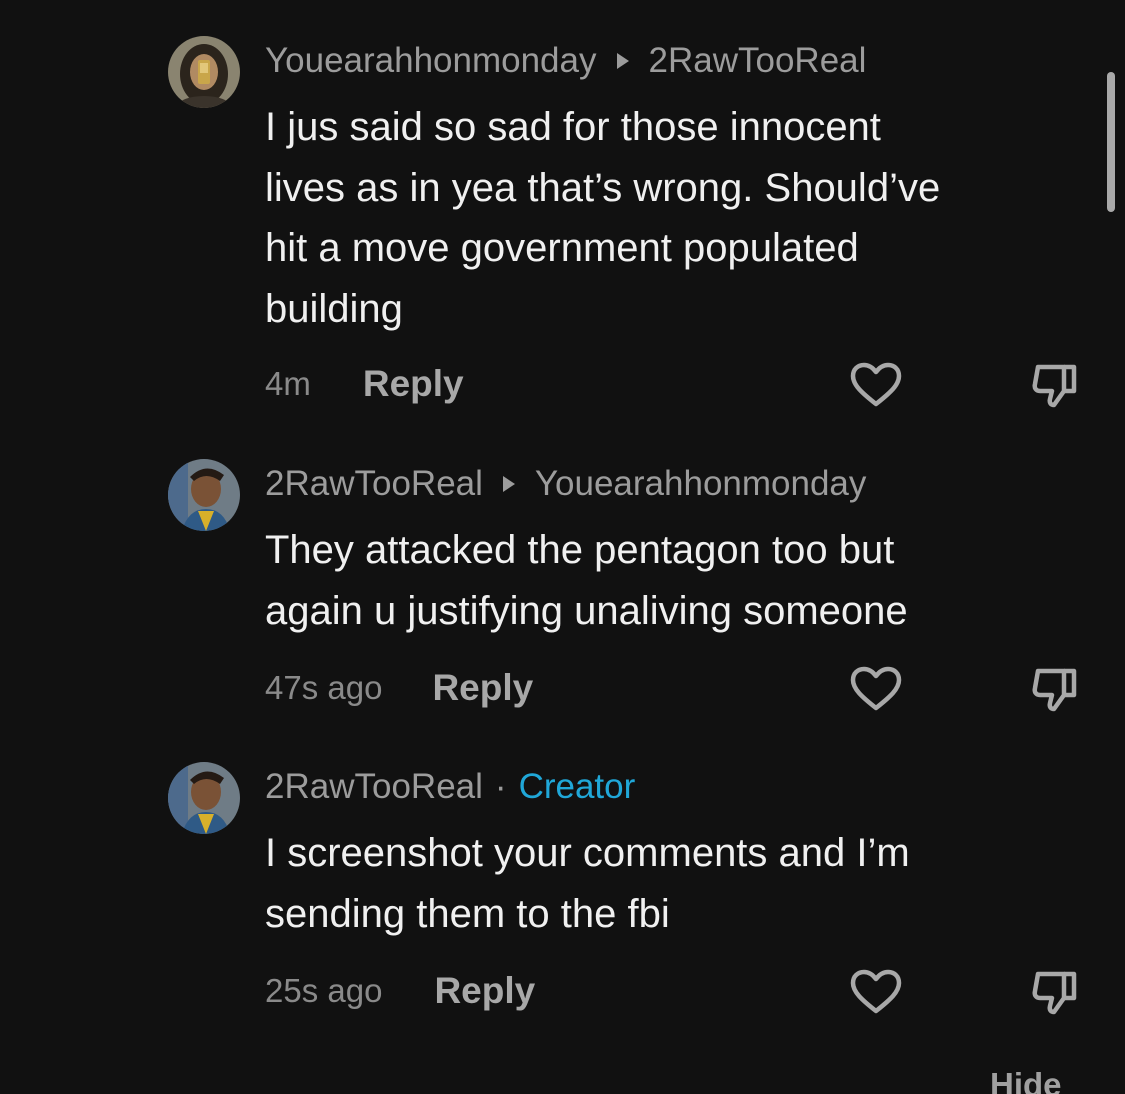 The width and height of the screenshot is (1125, 1094). What do you see at coordinates (431, 61) in the screenshot?
I see `author-name: Youearahhonmonday` at bounding box center [431, 61].